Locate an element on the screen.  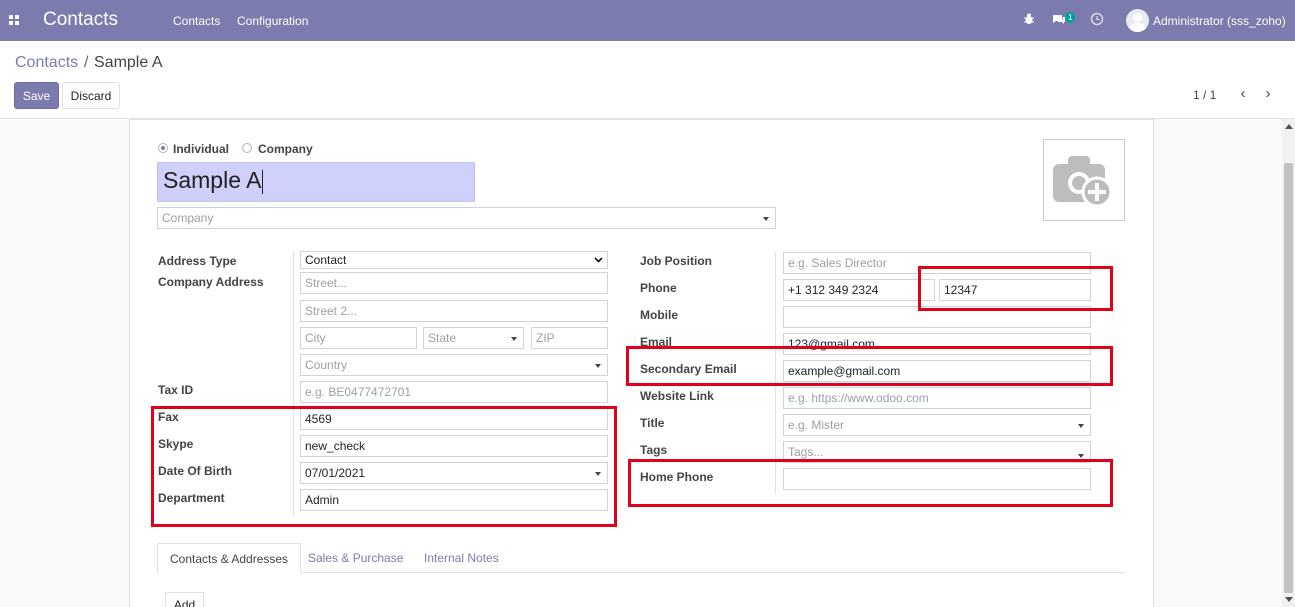
tab-sales-purchase: Sales & Purchase is located at coordinates (355, 558).